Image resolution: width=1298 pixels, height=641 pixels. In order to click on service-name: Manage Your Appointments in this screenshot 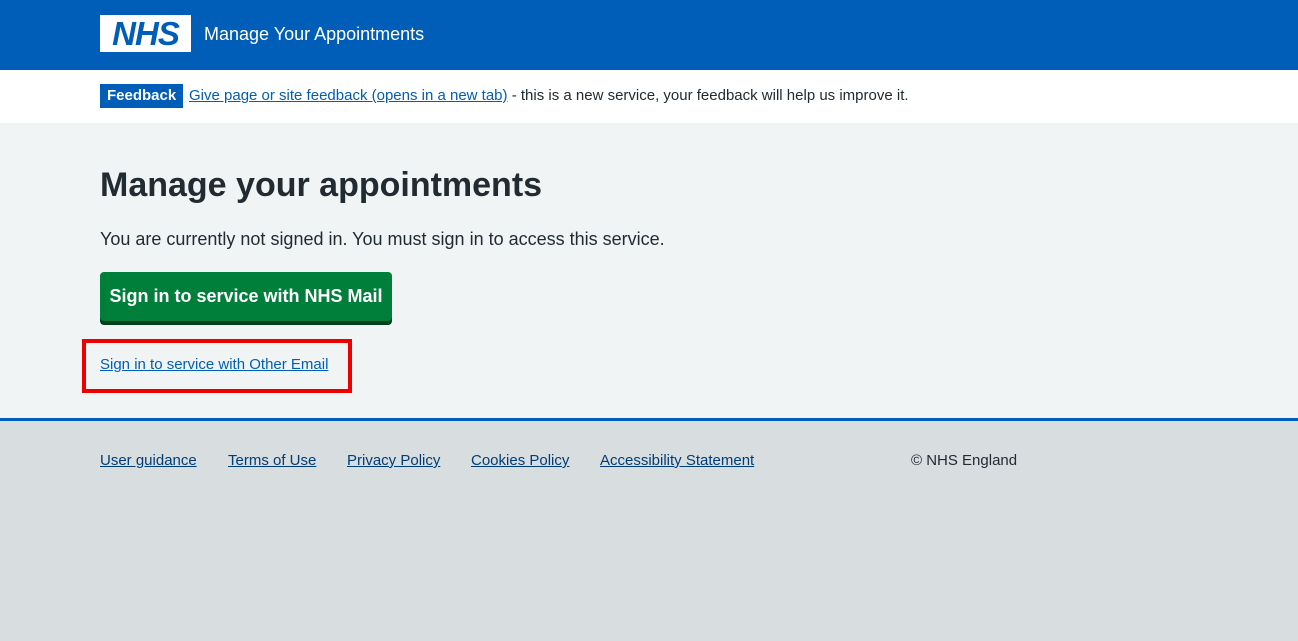, I will do `click(314, 34)`.